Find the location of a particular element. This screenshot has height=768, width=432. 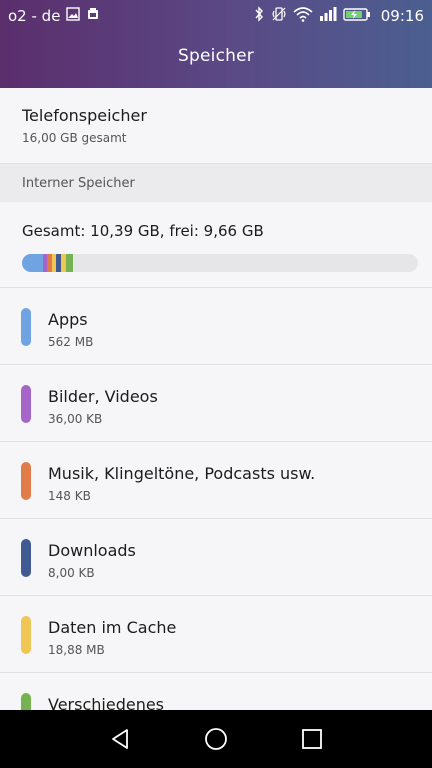

phone-storage-row: Telefonspeicher 16,00 GB gesamt is located at coordinates (216, 126).